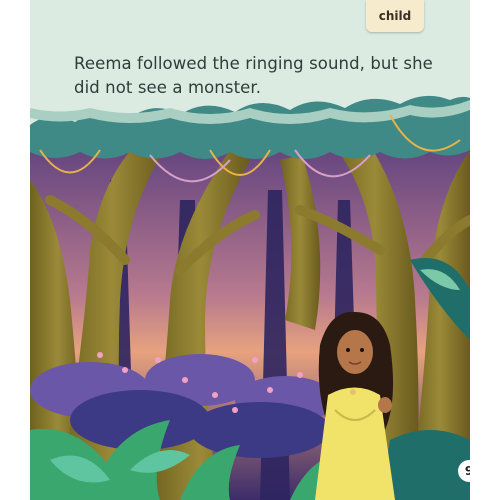 This screenshot has width=500, height=500. What do you see at coordinates (355, 405) in the screenshot?
I see `reema-character` at bounding box center [355, 405].